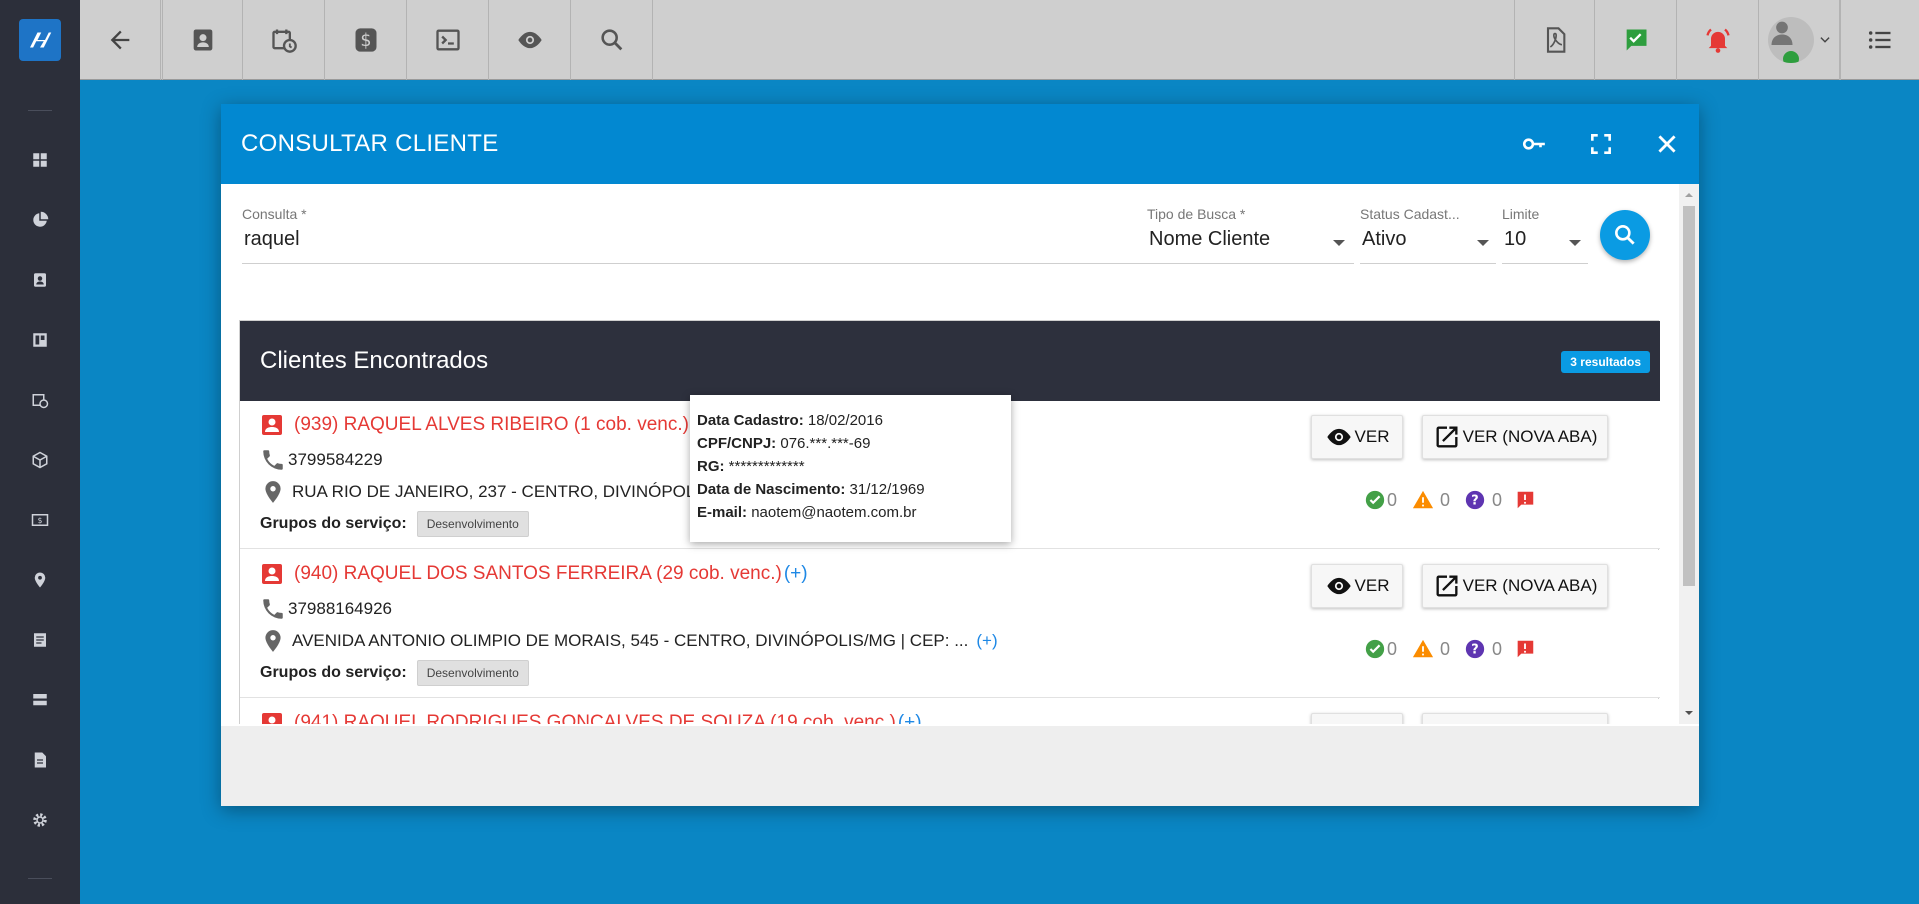  I want to click on sidebar-item-dashboard, so click(40, 160).